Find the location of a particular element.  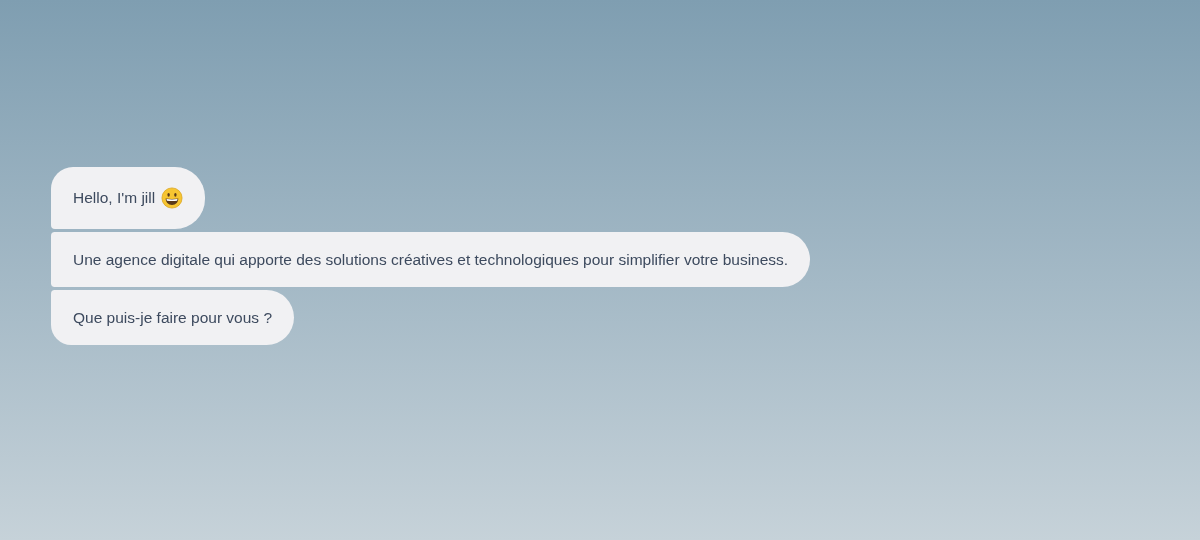

message-text: Que puis-je faire pour vous ? is located at coordinates (173, 317).